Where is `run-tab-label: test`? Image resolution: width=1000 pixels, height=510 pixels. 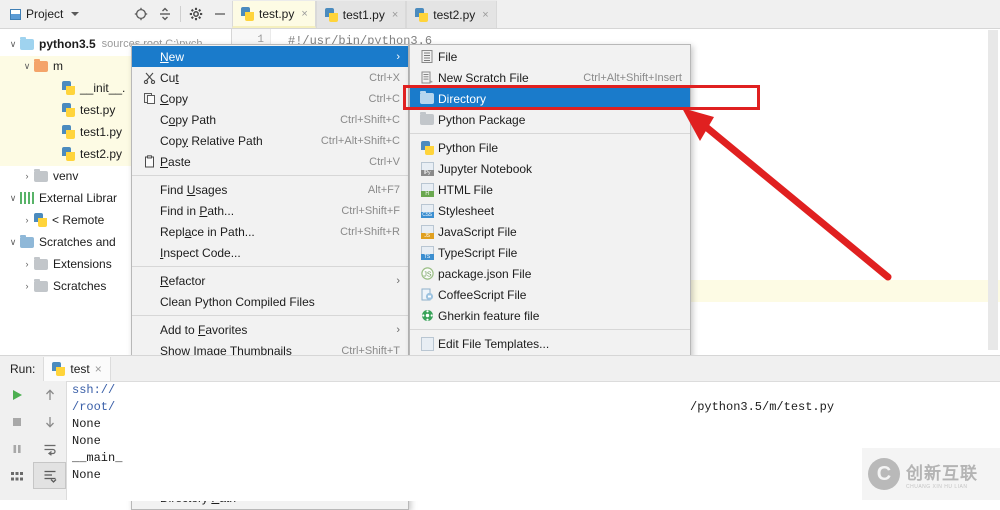
run-tab-label: test is located at coordinates (80, 368).